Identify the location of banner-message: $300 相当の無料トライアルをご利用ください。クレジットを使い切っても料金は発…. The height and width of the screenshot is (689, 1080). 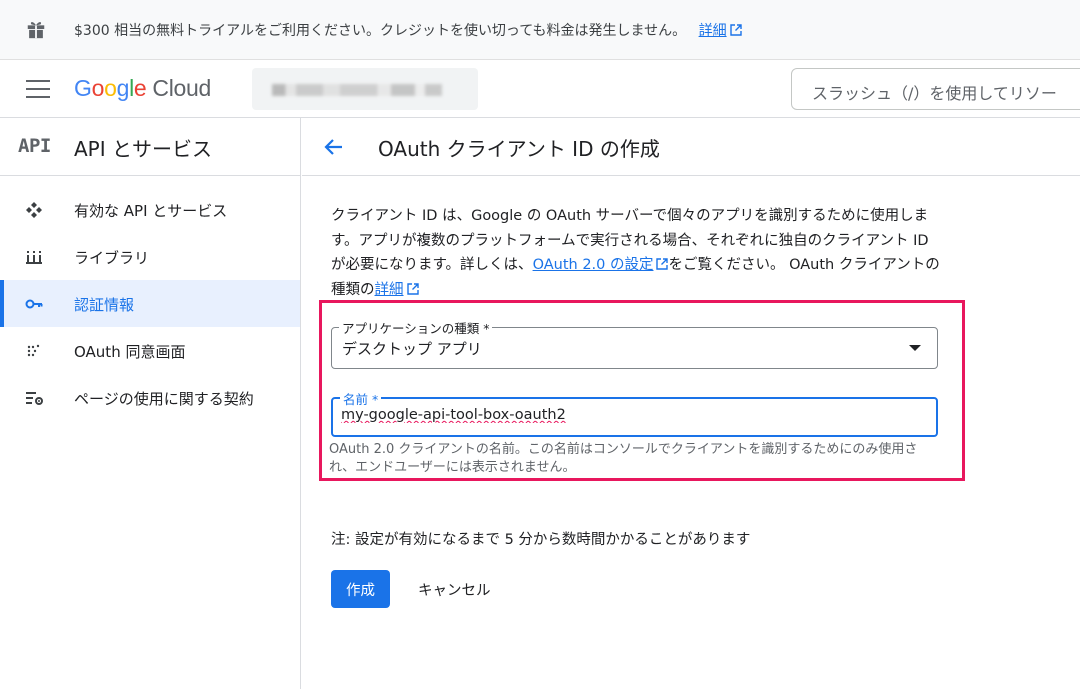
(380, 31).